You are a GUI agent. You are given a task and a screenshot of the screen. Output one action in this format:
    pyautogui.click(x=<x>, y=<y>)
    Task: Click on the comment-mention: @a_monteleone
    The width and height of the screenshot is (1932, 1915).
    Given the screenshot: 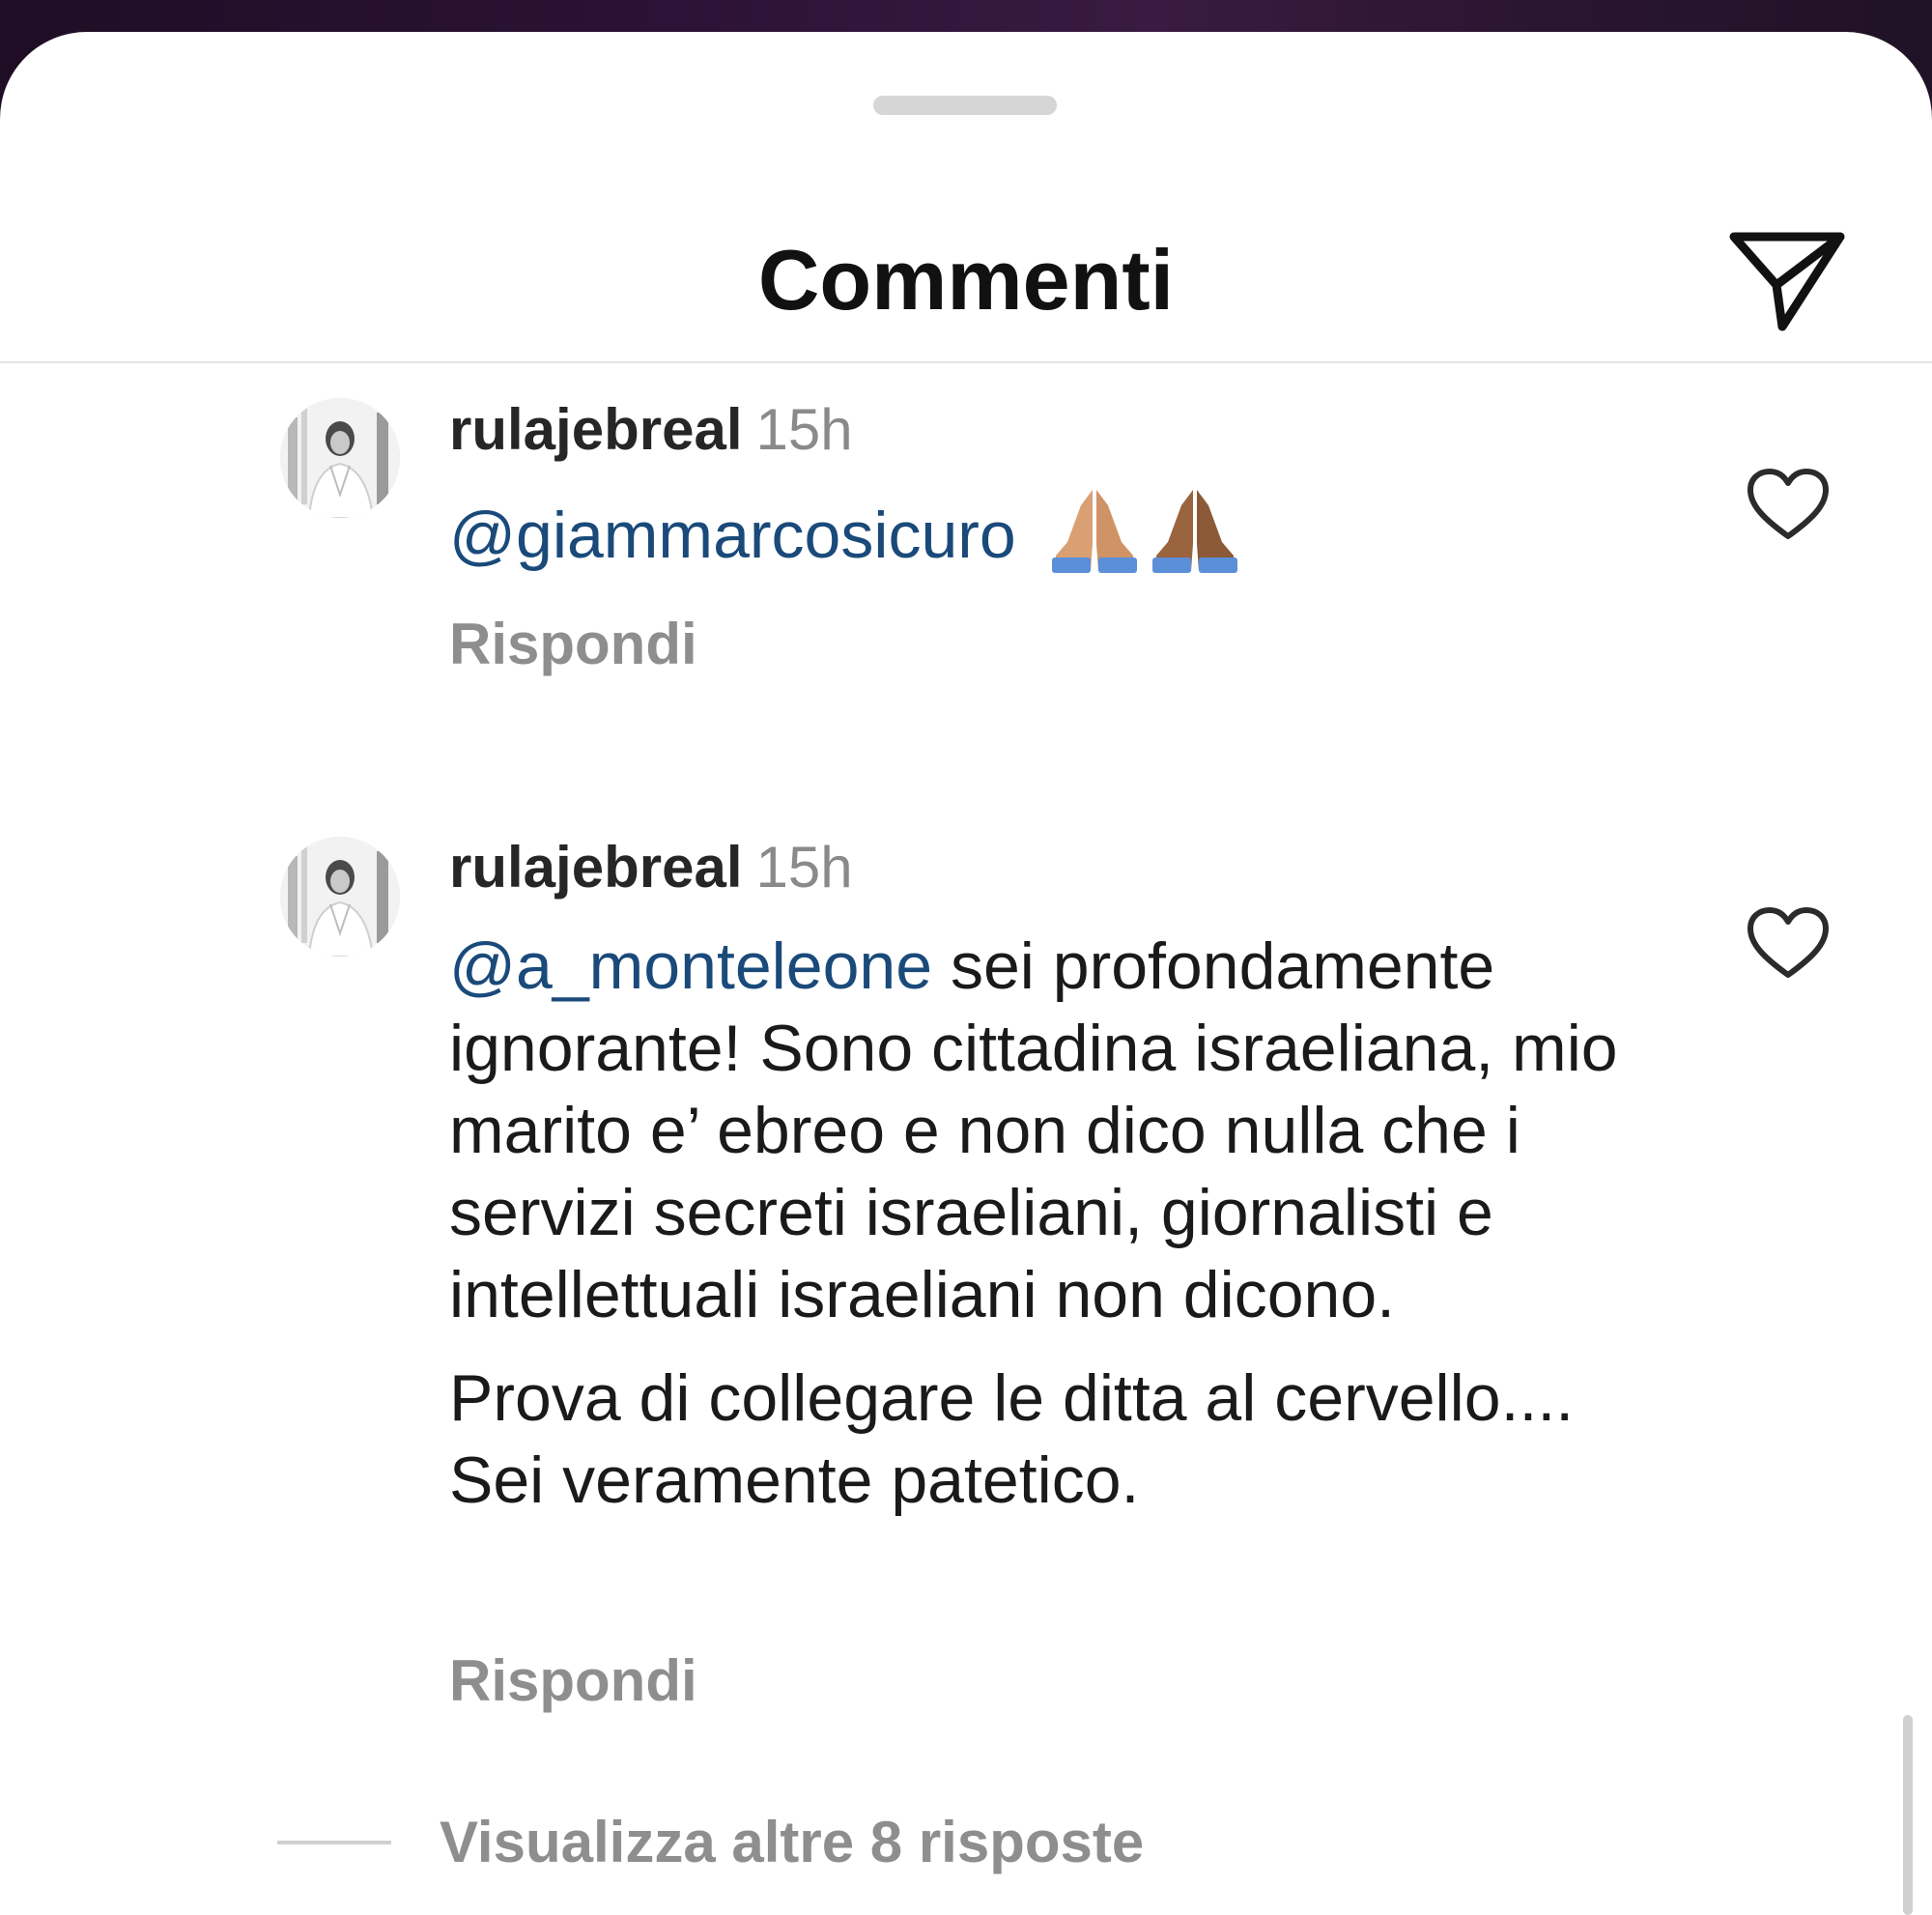 What is the action you would take?
    pyautogui.click(x=690, y=966)
    